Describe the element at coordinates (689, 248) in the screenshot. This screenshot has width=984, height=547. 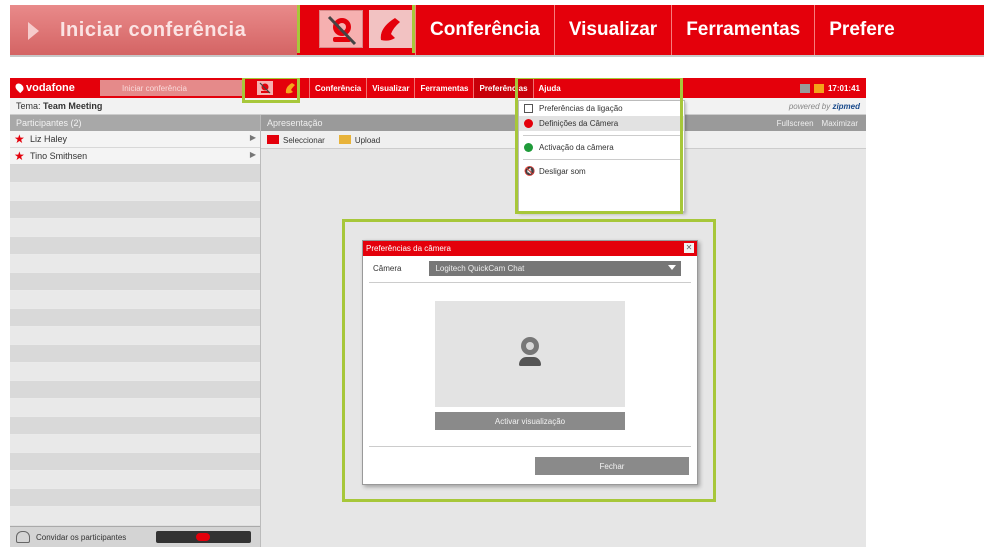
I see `close-icon: ✕` at that location.